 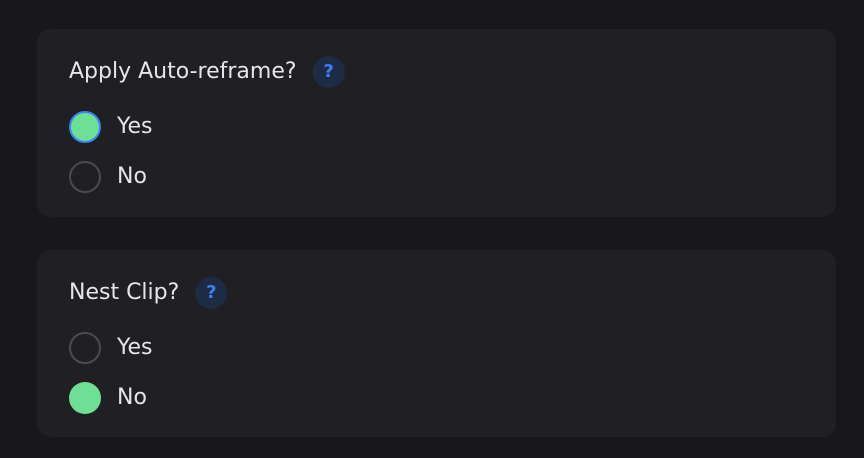 What do you see at coordinates (111, 127) in the screenshot?
I see `auto-reframe-yes-option: Yes` at bounding box center [111, 127].